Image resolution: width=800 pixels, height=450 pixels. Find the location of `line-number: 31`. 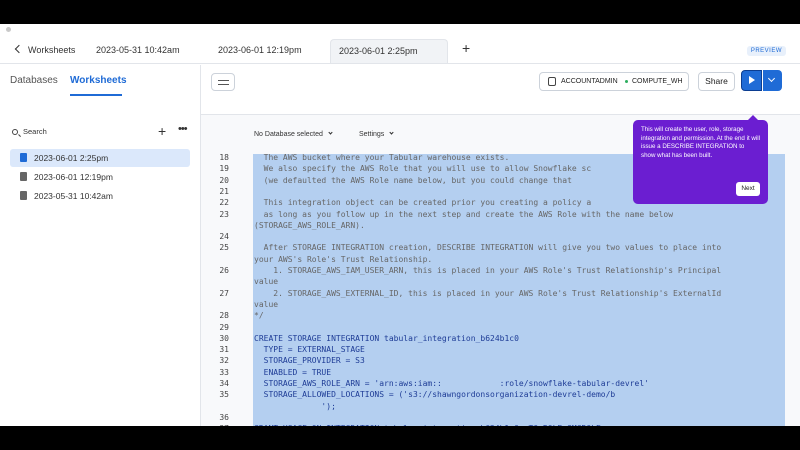

line-number: 31 is located at coordinates (224, 350).